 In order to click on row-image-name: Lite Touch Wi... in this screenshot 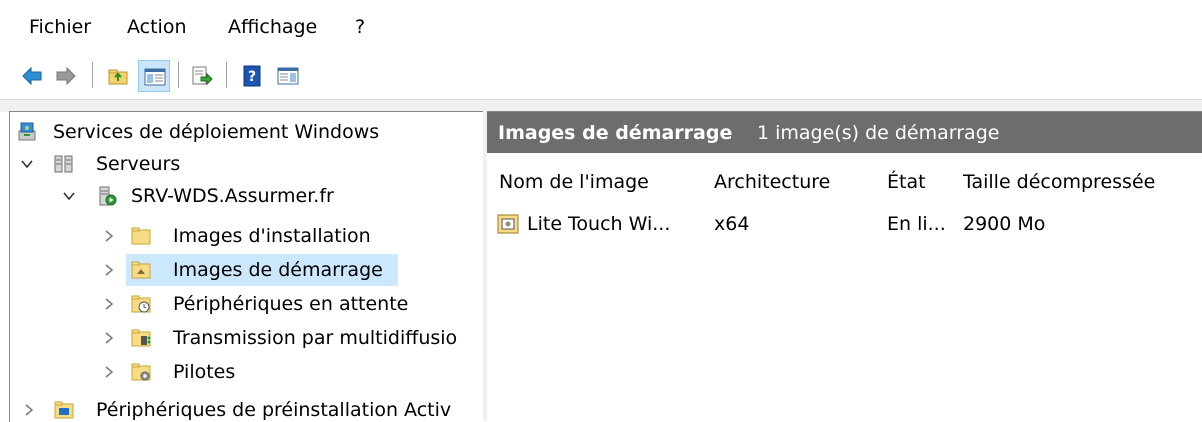, I will do `click(598, 224)`.